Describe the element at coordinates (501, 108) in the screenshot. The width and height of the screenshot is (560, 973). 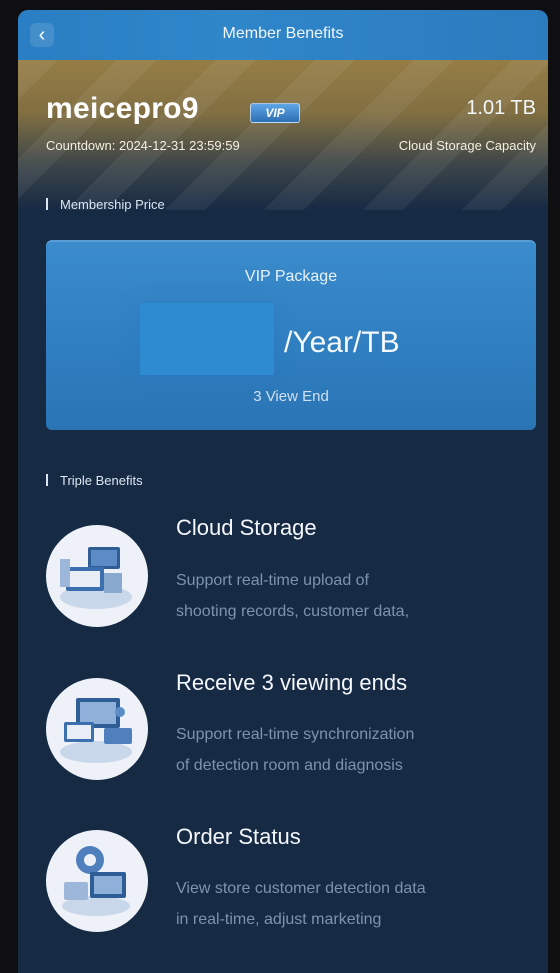
I see `storage-capacity: 1.01 TB` at that location.